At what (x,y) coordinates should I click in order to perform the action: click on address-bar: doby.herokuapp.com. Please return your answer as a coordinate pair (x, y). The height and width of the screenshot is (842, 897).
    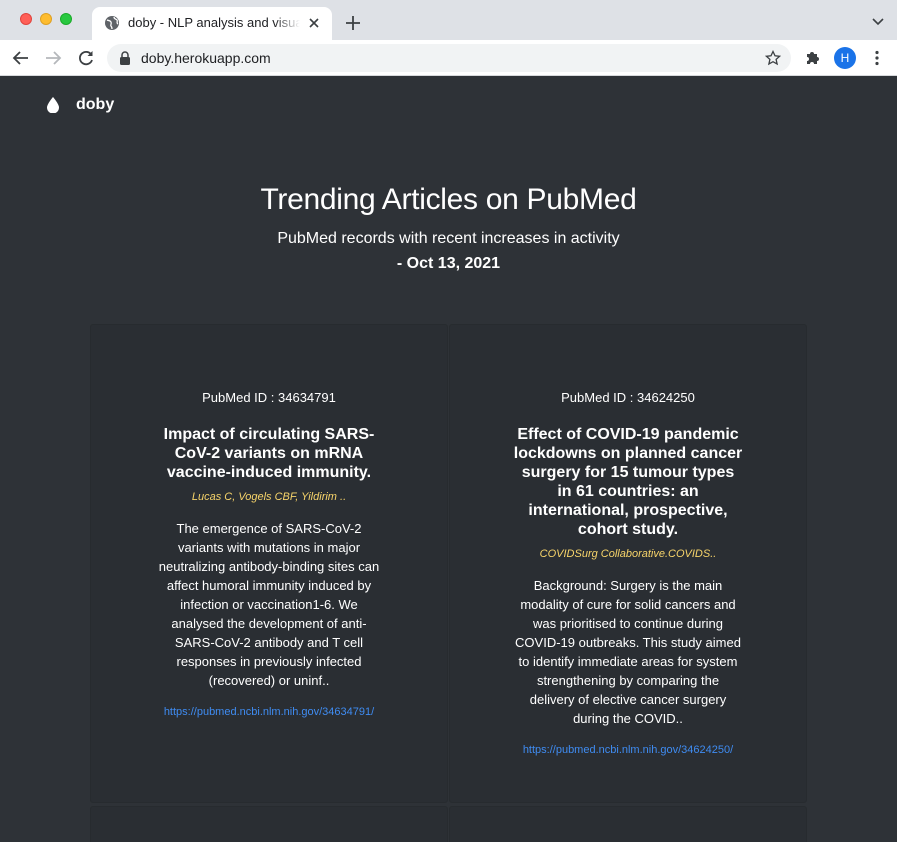
    Looking at the image, I should click on (449, 58).